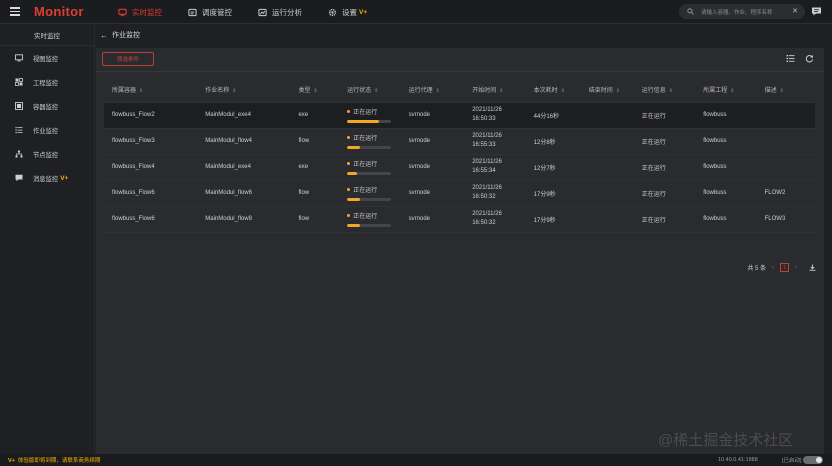 Image resolution: width=832 pixels, height=466 pixels. What do you see at coordinates (133, 219) in the screenshot?
I see `cell-container: flowbuss_Flow6` at bounding box center [133, 219].